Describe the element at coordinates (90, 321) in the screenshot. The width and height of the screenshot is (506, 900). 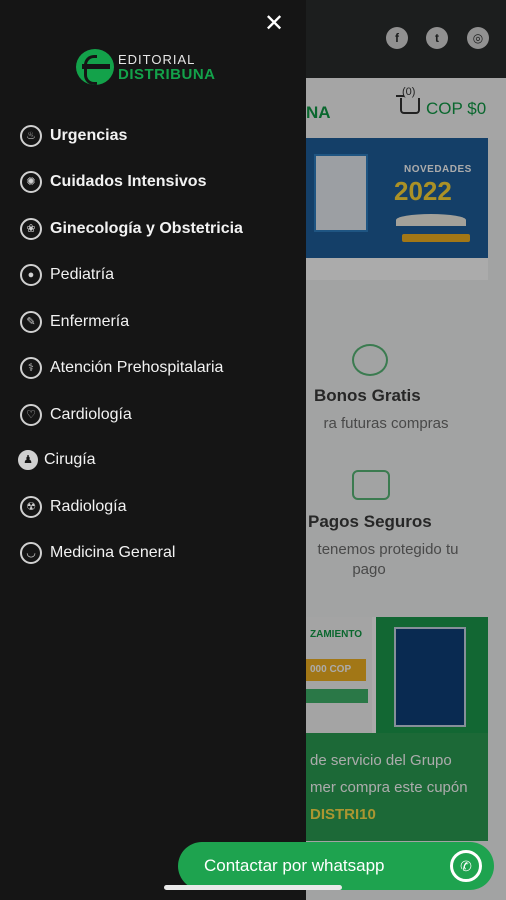
I see `menu-item-label: Enfermería` at that location.